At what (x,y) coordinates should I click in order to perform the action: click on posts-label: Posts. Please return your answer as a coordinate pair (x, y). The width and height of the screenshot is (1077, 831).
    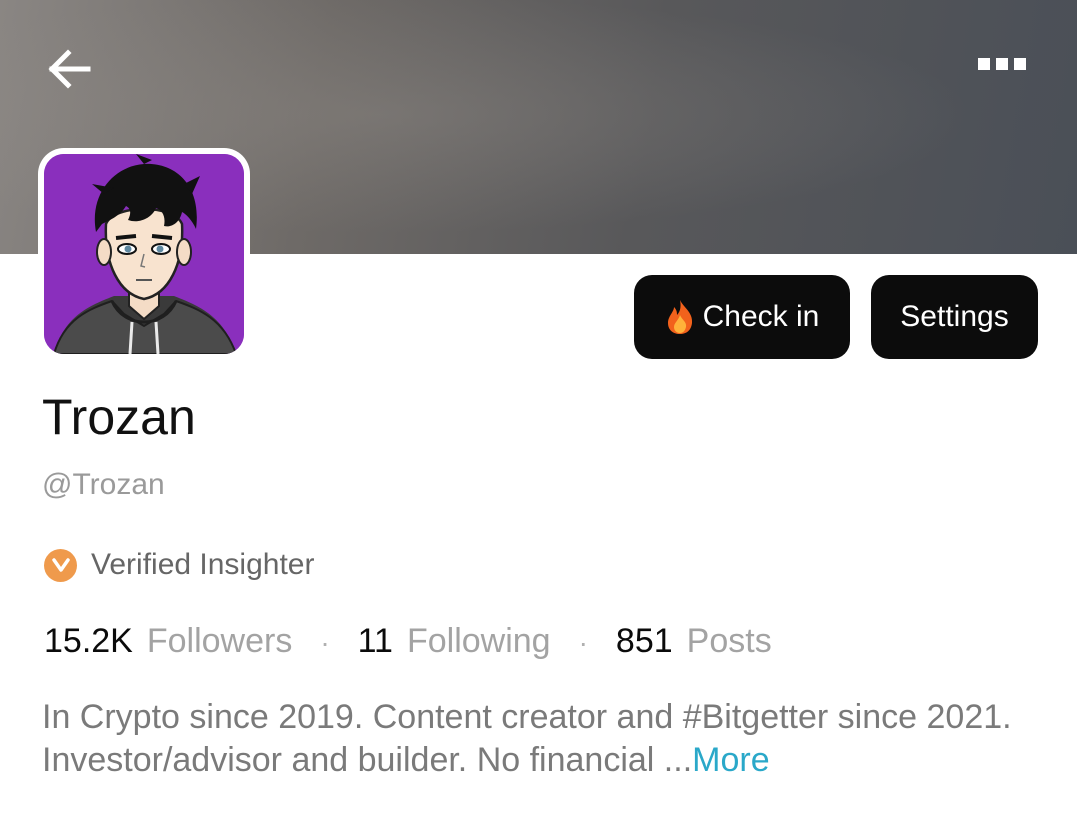
    Looking at the image, I should click on (729, 641).